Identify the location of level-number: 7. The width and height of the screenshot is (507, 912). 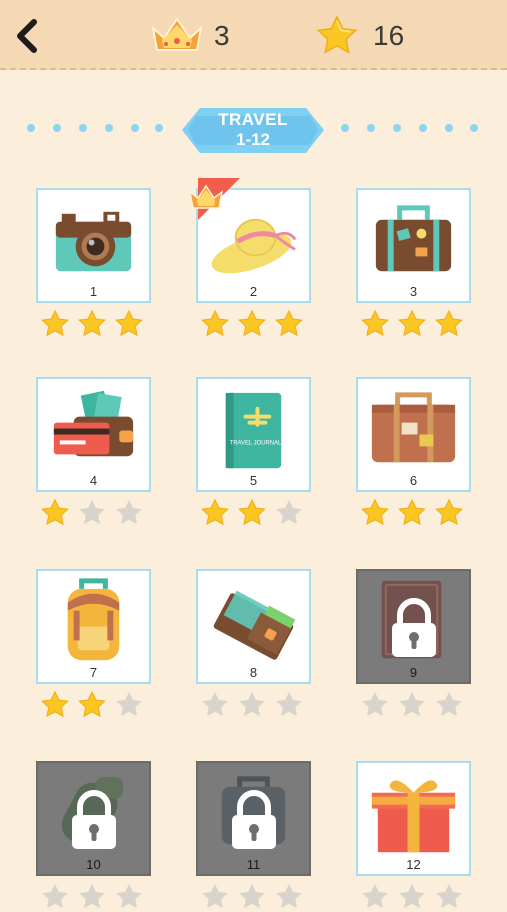
(93, 672).